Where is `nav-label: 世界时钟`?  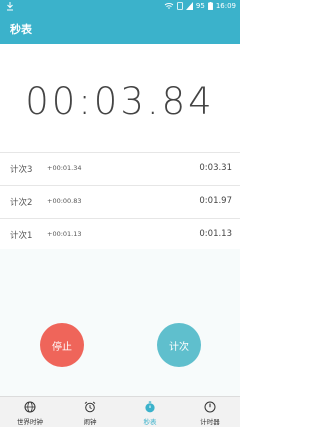 nav-label: 世界时钟 is located at coordinates (30, 422).